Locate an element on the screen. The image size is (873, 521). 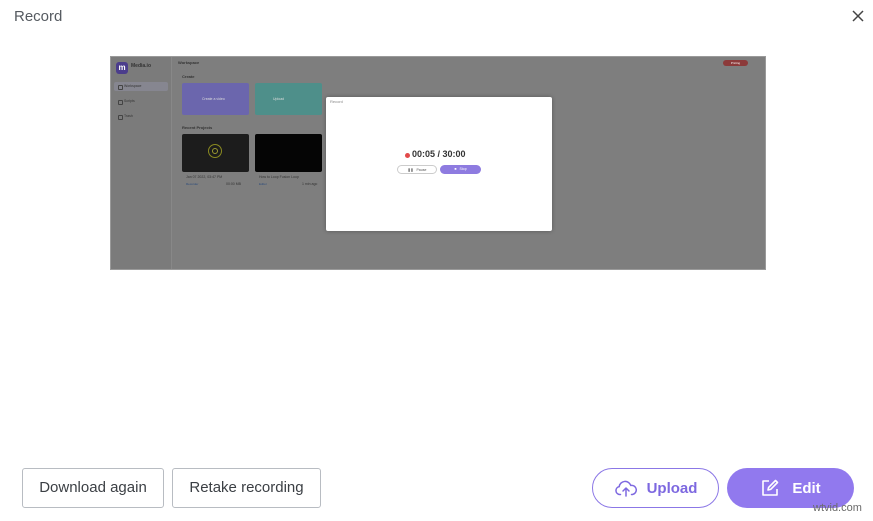
close-icon is located at coordinates (858, 16).